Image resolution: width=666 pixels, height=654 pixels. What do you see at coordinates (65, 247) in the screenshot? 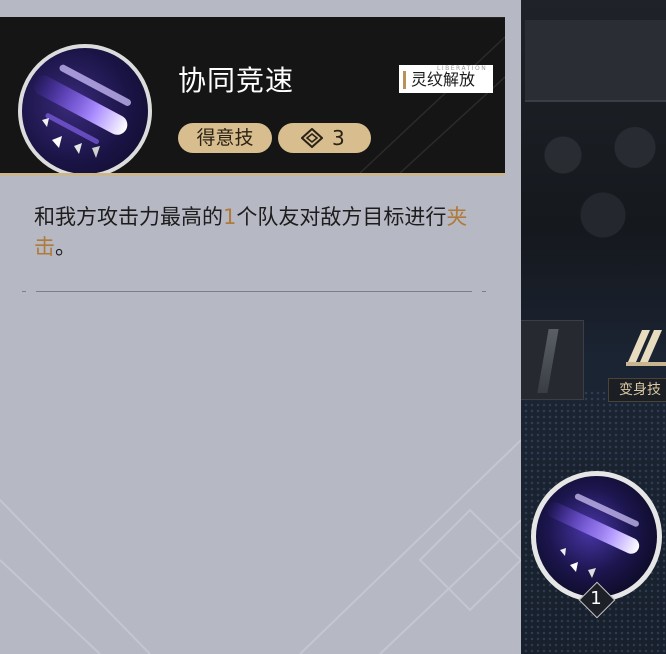
I see `desc-text-3: 。` at bounding box center [65, 247].